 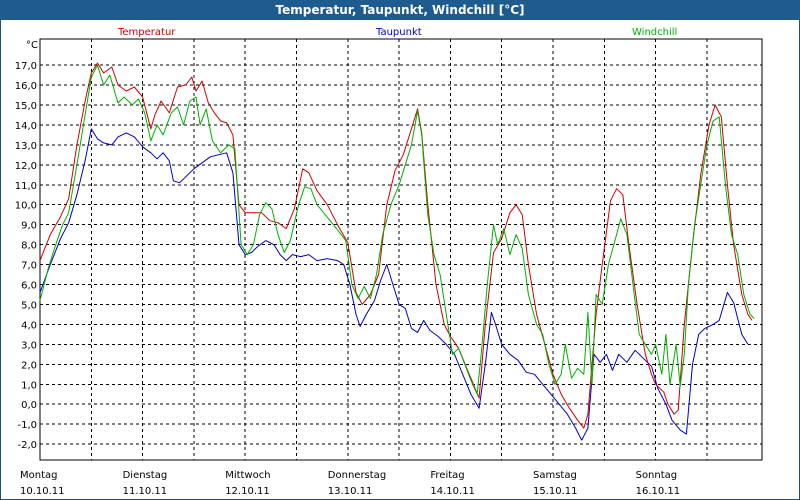 What do you see at coordinates (26, 166) in the screenshot?
I see `y-tick-label: 12,0` at bounding box center [26, 166].